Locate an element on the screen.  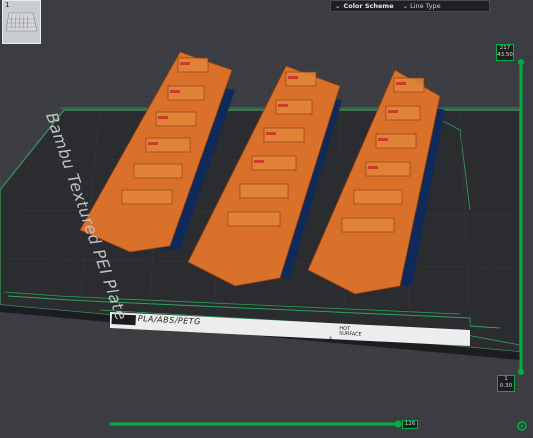
top-layer-height: 43.50 is located at coordinates (505, 55).